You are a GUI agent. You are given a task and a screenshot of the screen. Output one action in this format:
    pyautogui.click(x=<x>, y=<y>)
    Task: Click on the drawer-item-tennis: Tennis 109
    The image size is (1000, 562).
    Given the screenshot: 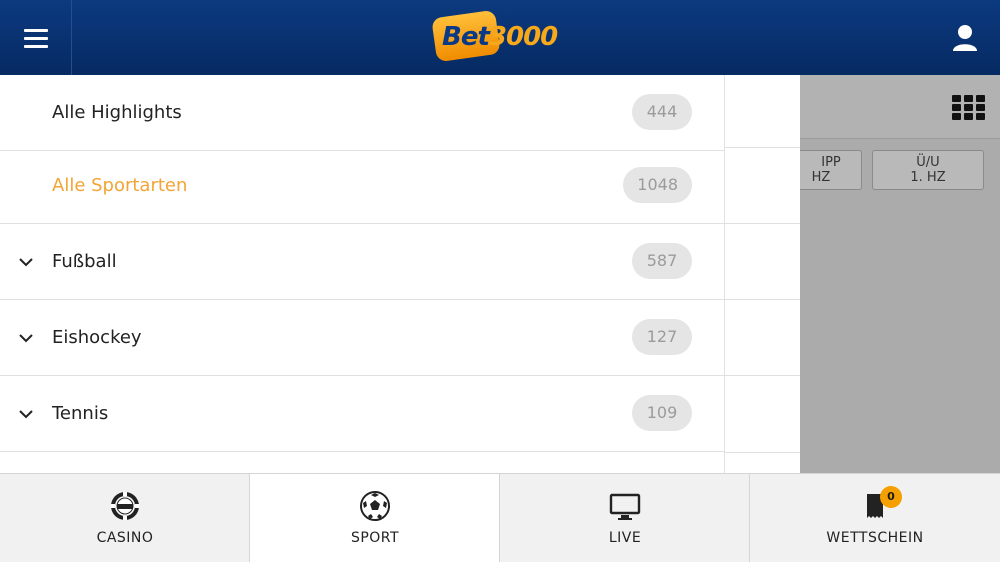 What is the action you would take?
    pyautogui.click(x=362, y=414)
    